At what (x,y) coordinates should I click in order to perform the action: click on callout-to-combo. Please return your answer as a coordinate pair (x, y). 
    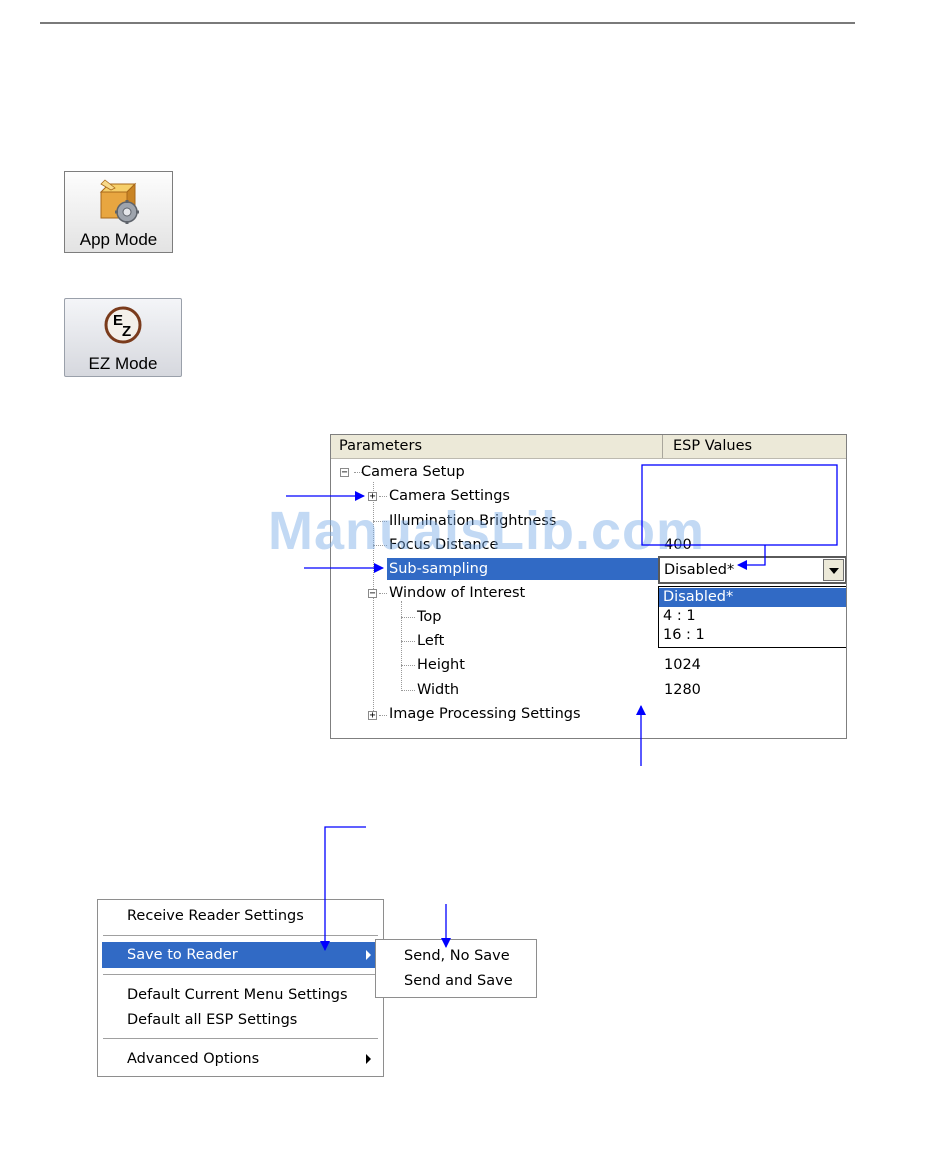
    Looking at the image, I should click on (751, 557).